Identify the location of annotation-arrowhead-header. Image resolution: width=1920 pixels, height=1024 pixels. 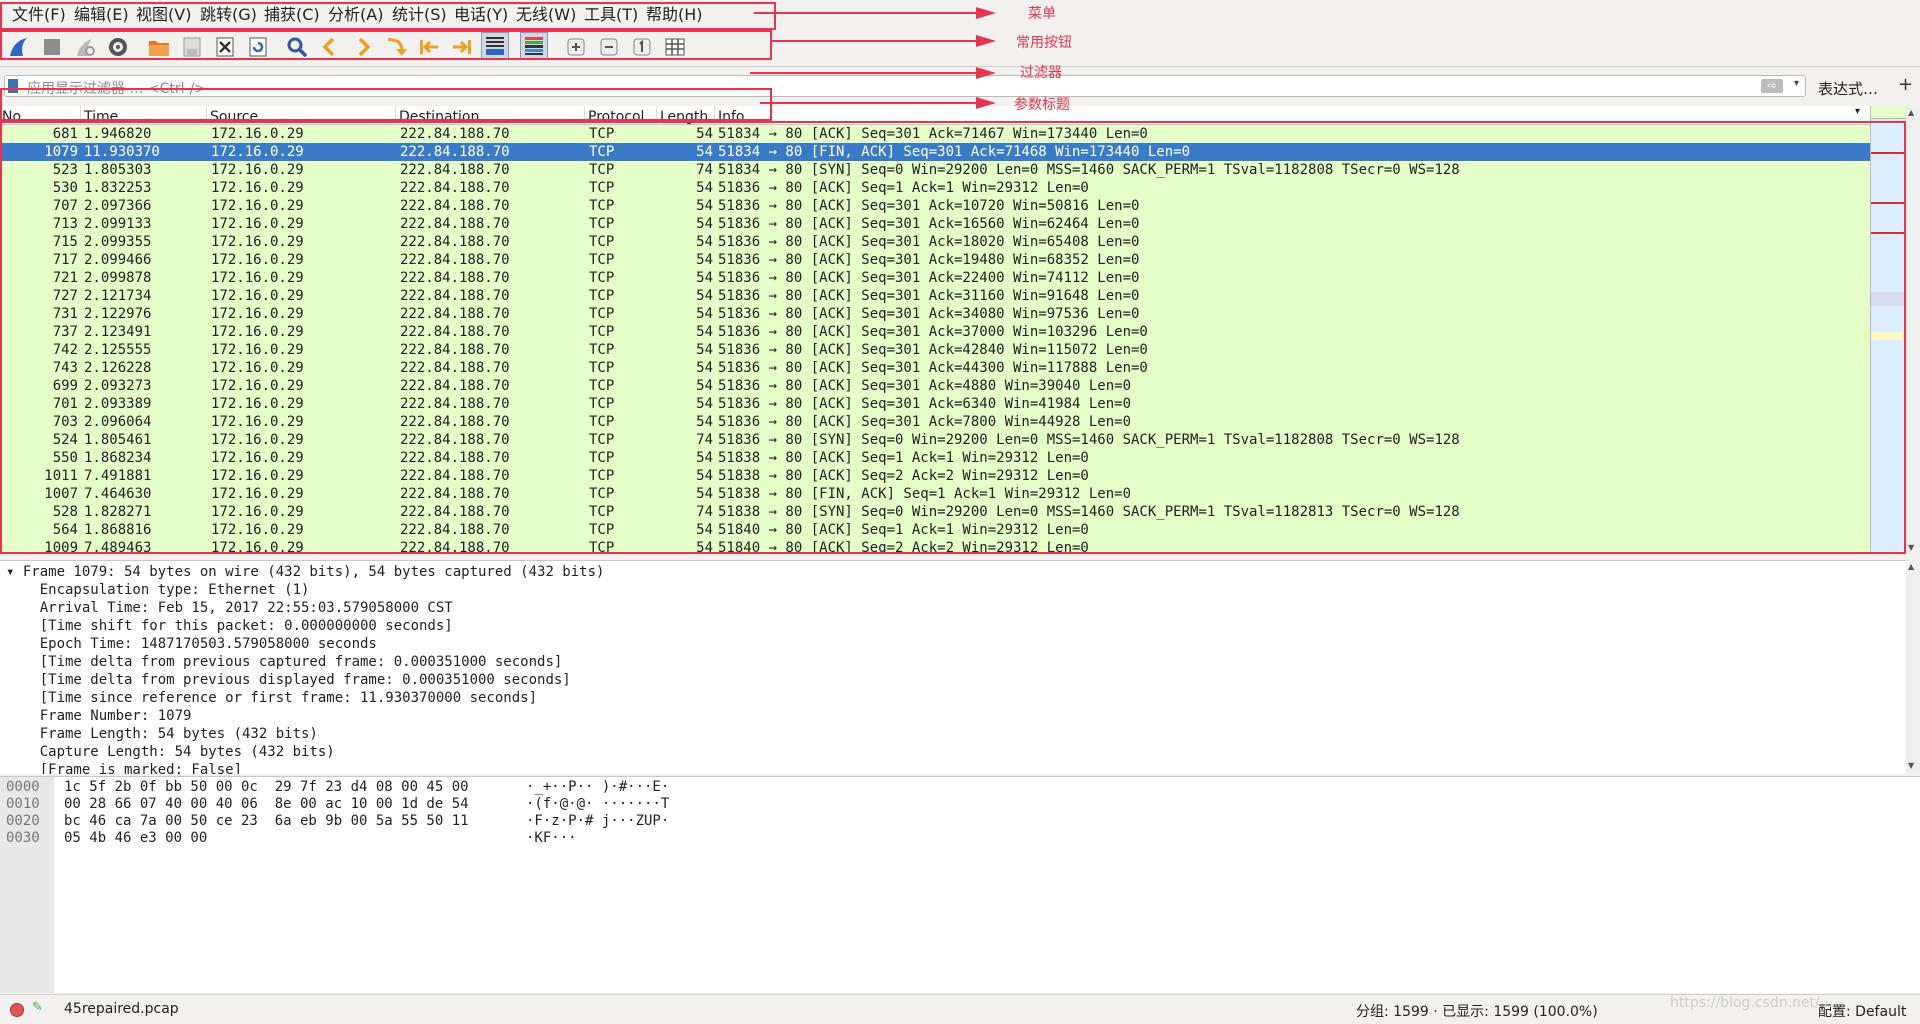
(986, 103).